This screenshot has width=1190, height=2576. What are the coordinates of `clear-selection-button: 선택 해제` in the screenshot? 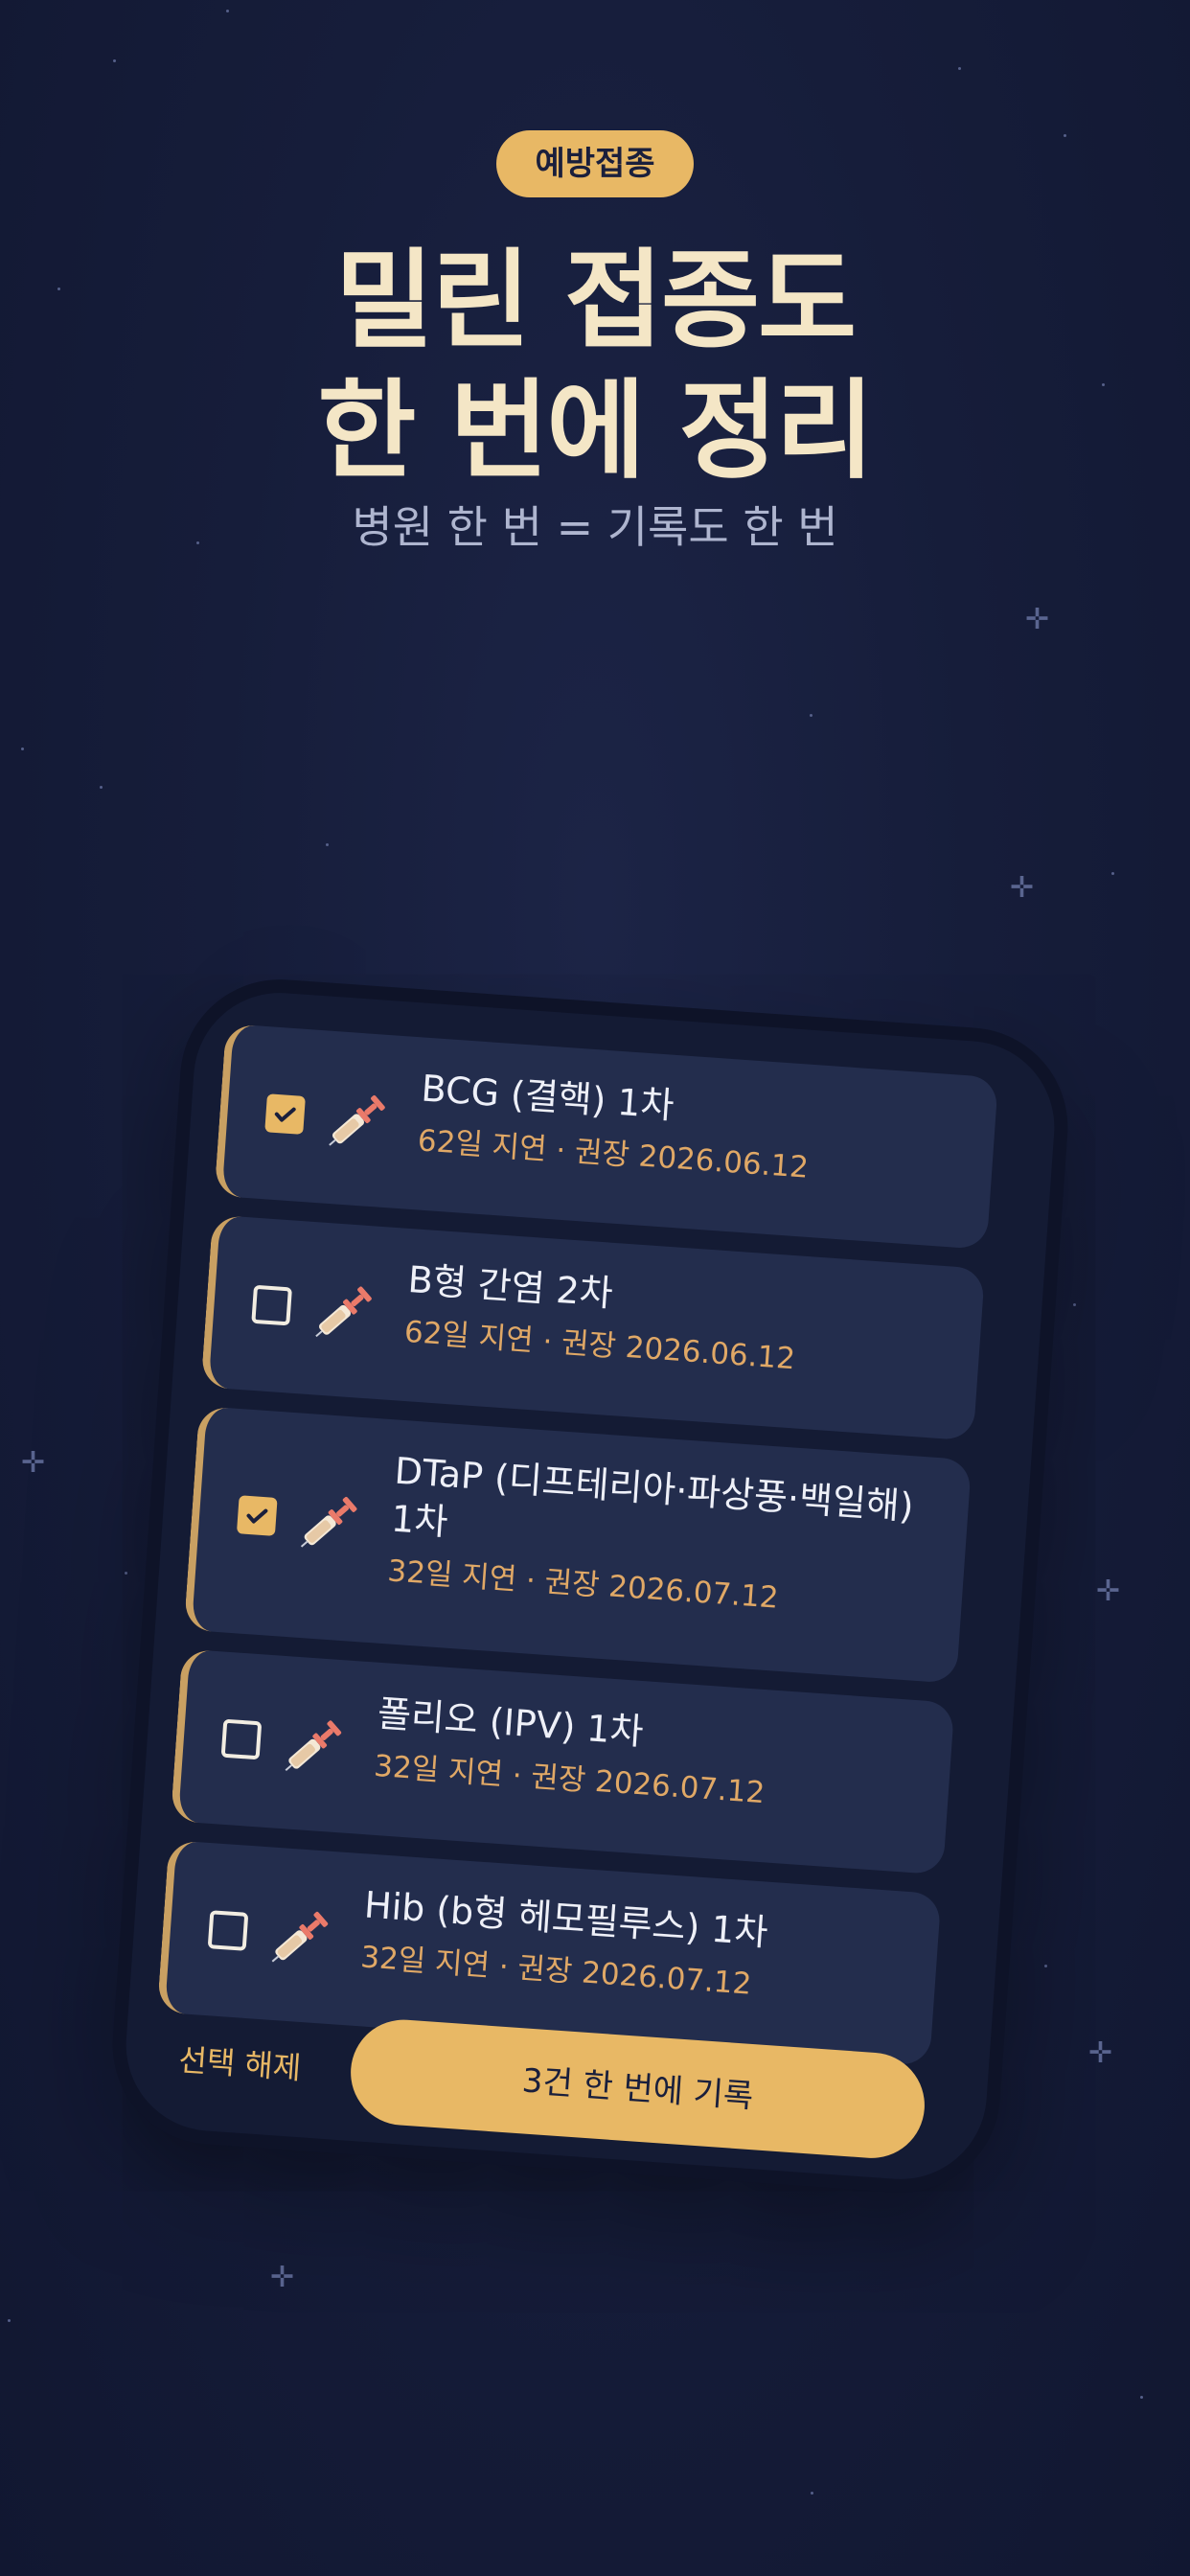 It's located at (240, 2064).